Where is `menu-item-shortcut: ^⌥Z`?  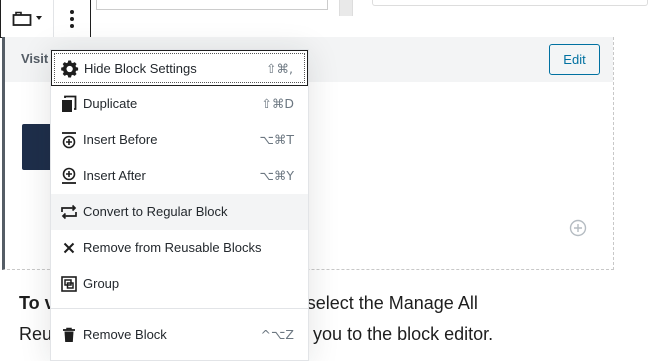
menu-item-shortcut: ^⌥Z is located at coordinates (277, 334).